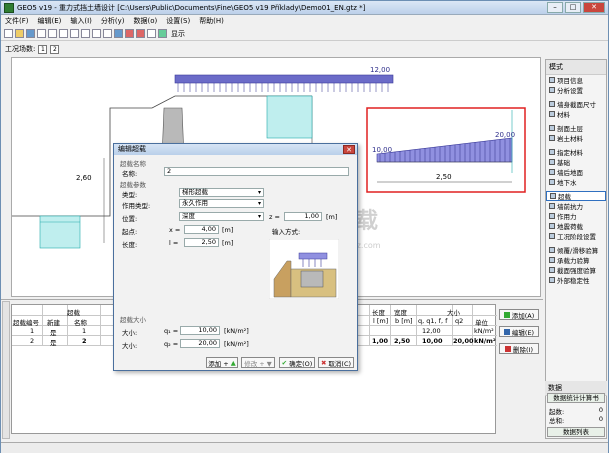 This screenshot has height=453, width=609. What do you see at coordinates (50, 21) in the screenshot?
I see `menu-edit: 编辑(E)` at bounding box center [50, 21].